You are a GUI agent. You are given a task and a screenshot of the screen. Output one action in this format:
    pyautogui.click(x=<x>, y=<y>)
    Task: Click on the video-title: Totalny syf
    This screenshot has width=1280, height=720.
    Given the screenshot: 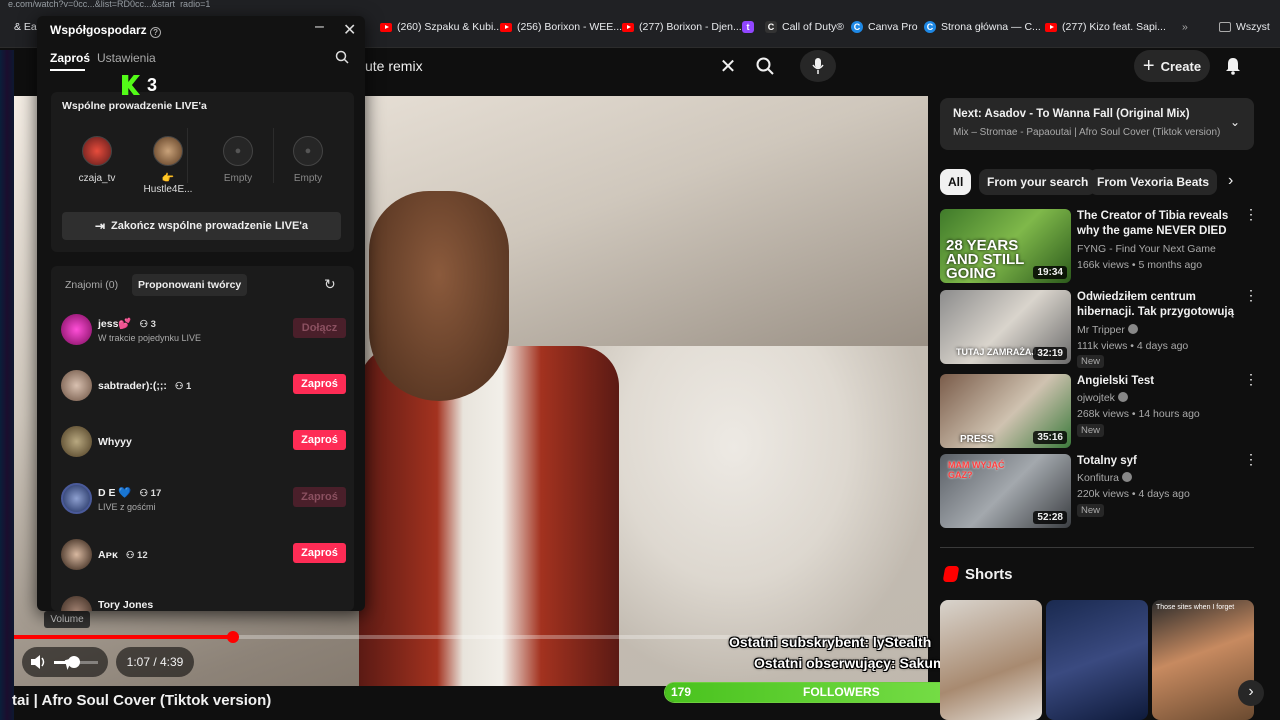 What is the action you would take?
    pyautogui.click(x=1157, y=461)
    